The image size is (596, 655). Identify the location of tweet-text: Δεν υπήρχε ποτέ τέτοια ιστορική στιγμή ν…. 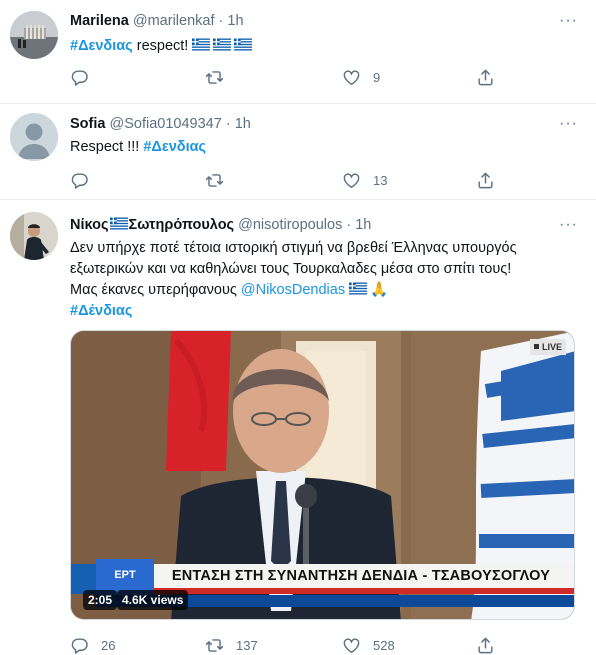
(325, 280).